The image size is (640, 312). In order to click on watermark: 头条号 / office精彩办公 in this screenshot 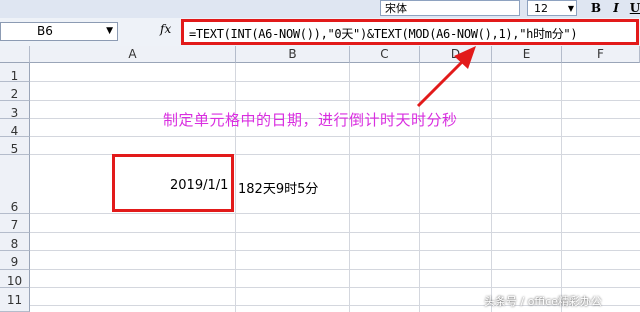, I will do `click(543, 301)`.